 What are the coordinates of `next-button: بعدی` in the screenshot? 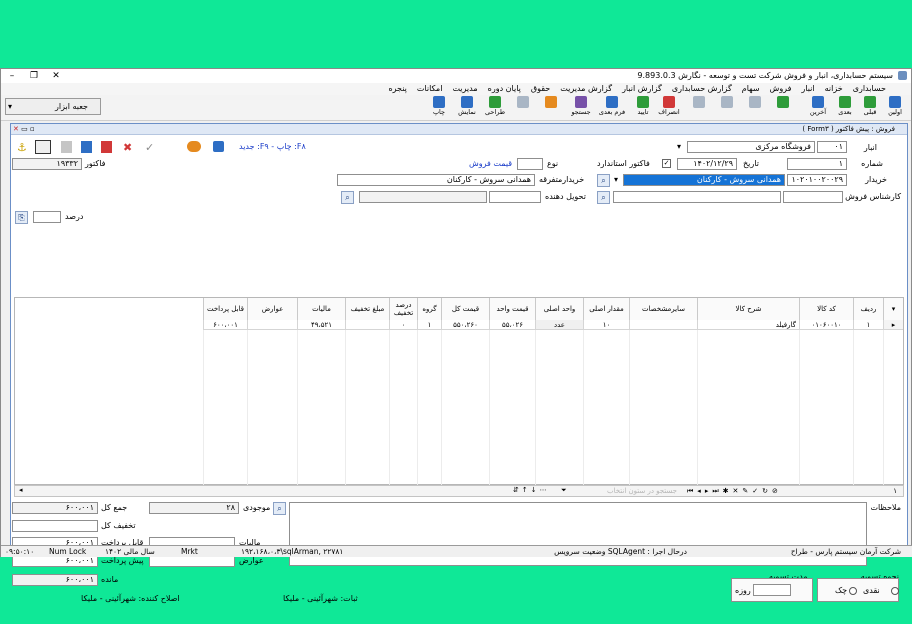 It's located at (845, 108).